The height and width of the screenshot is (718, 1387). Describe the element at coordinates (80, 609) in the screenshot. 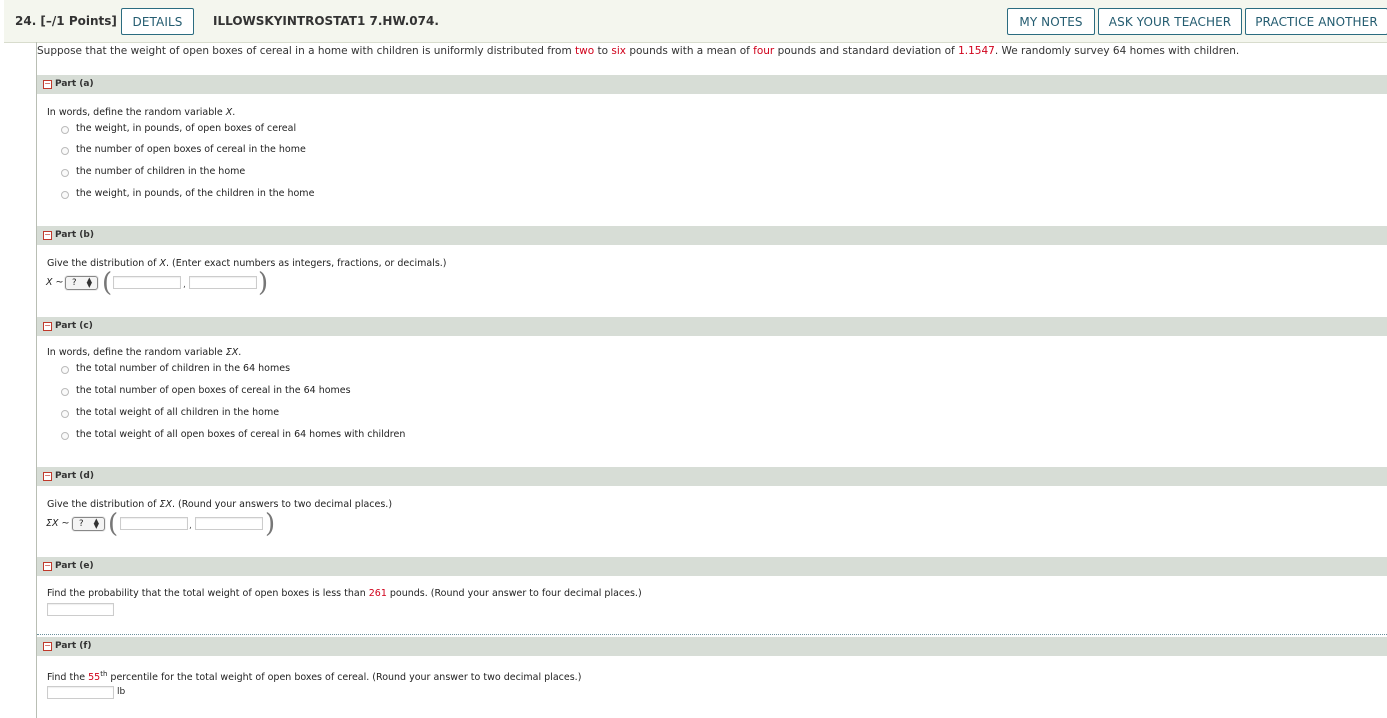

I see `probability-input` at that location.